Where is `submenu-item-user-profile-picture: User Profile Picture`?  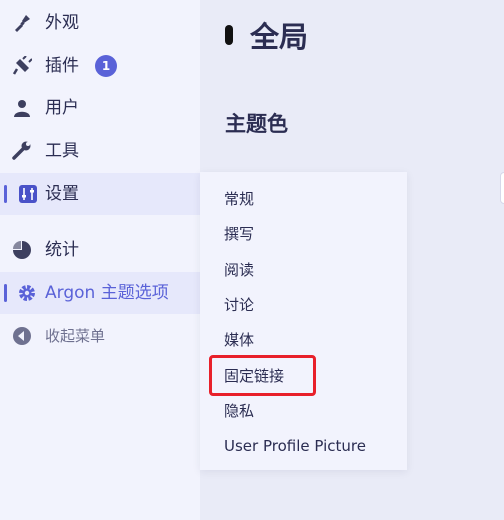
submenu-item-user-profile-picture: User Profile Picture is located at coordinates (295, 446).